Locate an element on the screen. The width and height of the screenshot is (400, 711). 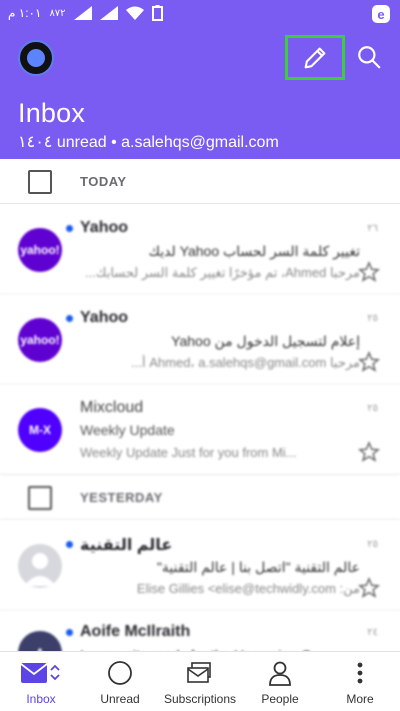
message-sender: عالم التقنية is located at coordinates (126, 545).